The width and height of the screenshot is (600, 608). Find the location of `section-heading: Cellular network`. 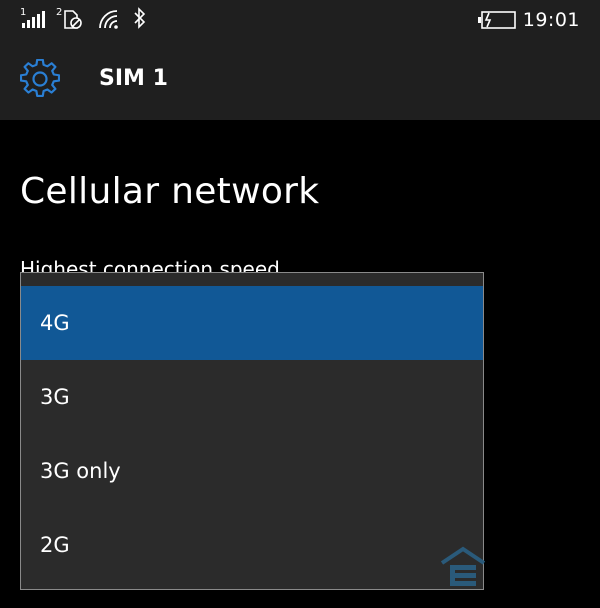

section-heading: Cellular network is located at coordinates (170, 191).